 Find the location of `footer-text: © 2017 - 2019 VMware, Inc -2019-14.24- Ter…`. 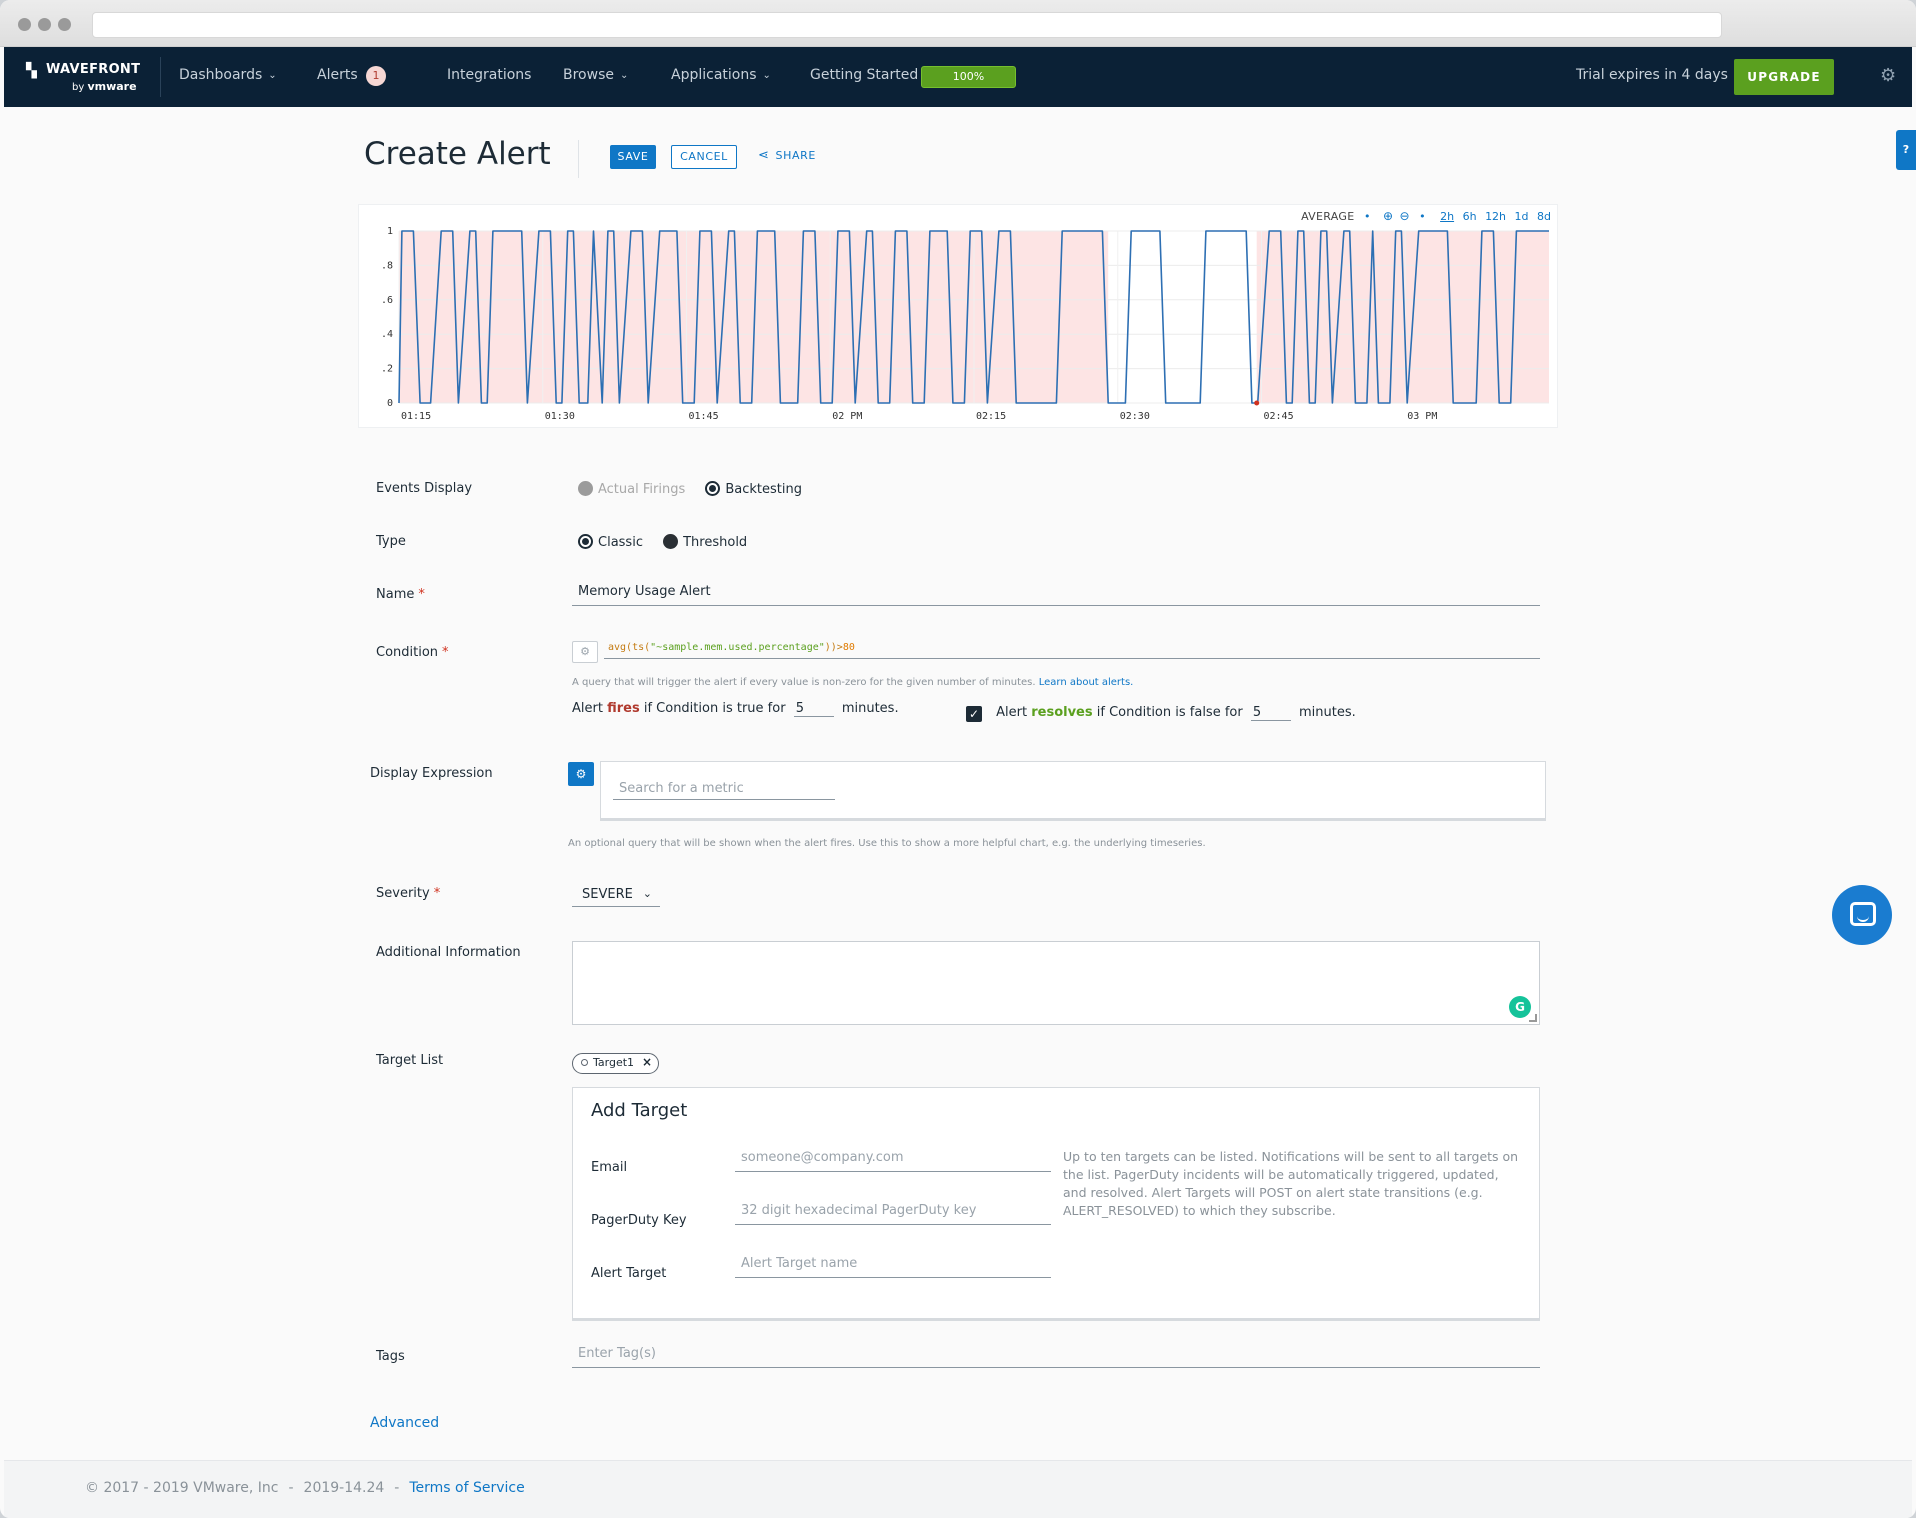

footer-text: © 2017 - 2019 VMware, Inc -2019-14.24- Ter… is located at coordinates (305, 1488).